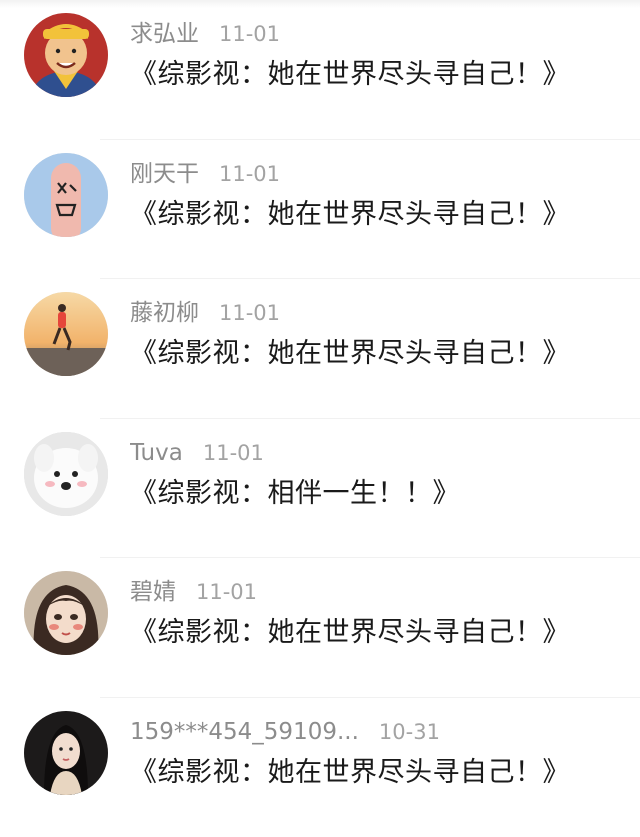 This screenshot has height=837, width=640. What do you see at coordinates (153, 592) in the screenshot?
I see `username: 碧婧` at bounding box center [153, 592].